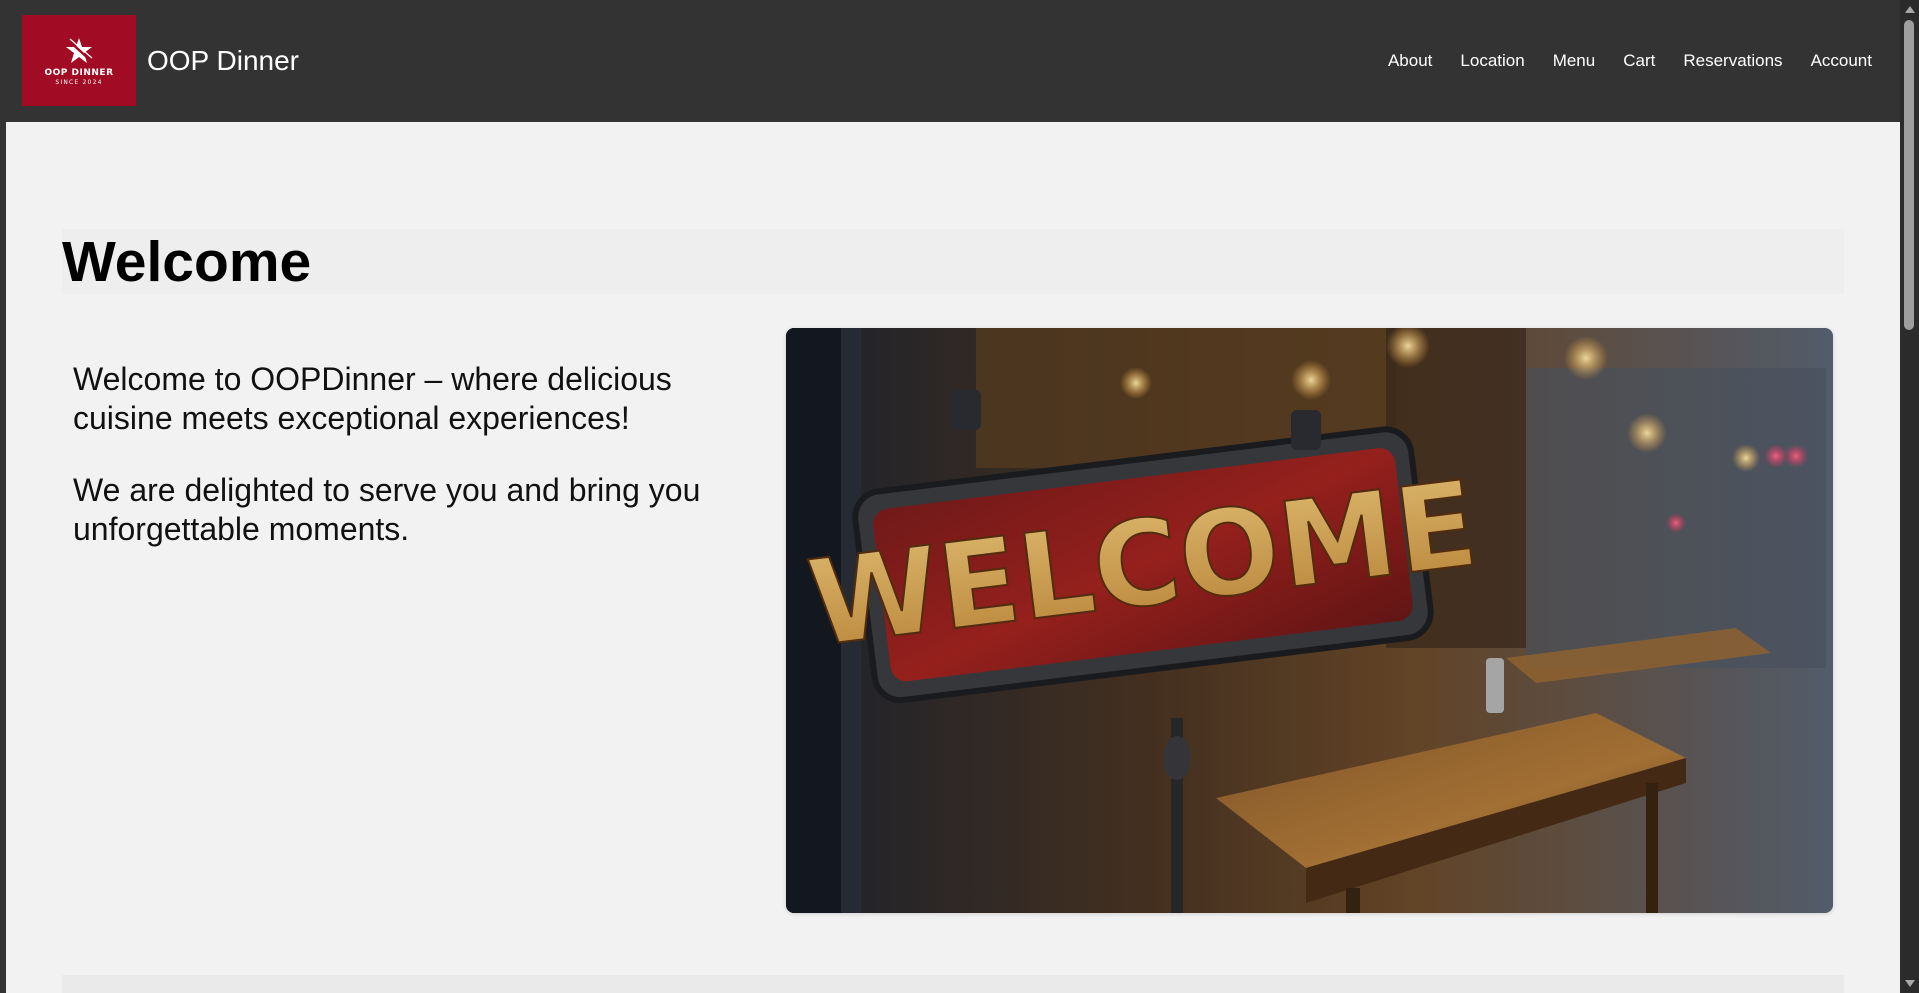 The height and width of the screenshot is (993, 1919). I want to click on nav-link-about: About, so click(1410, 61).